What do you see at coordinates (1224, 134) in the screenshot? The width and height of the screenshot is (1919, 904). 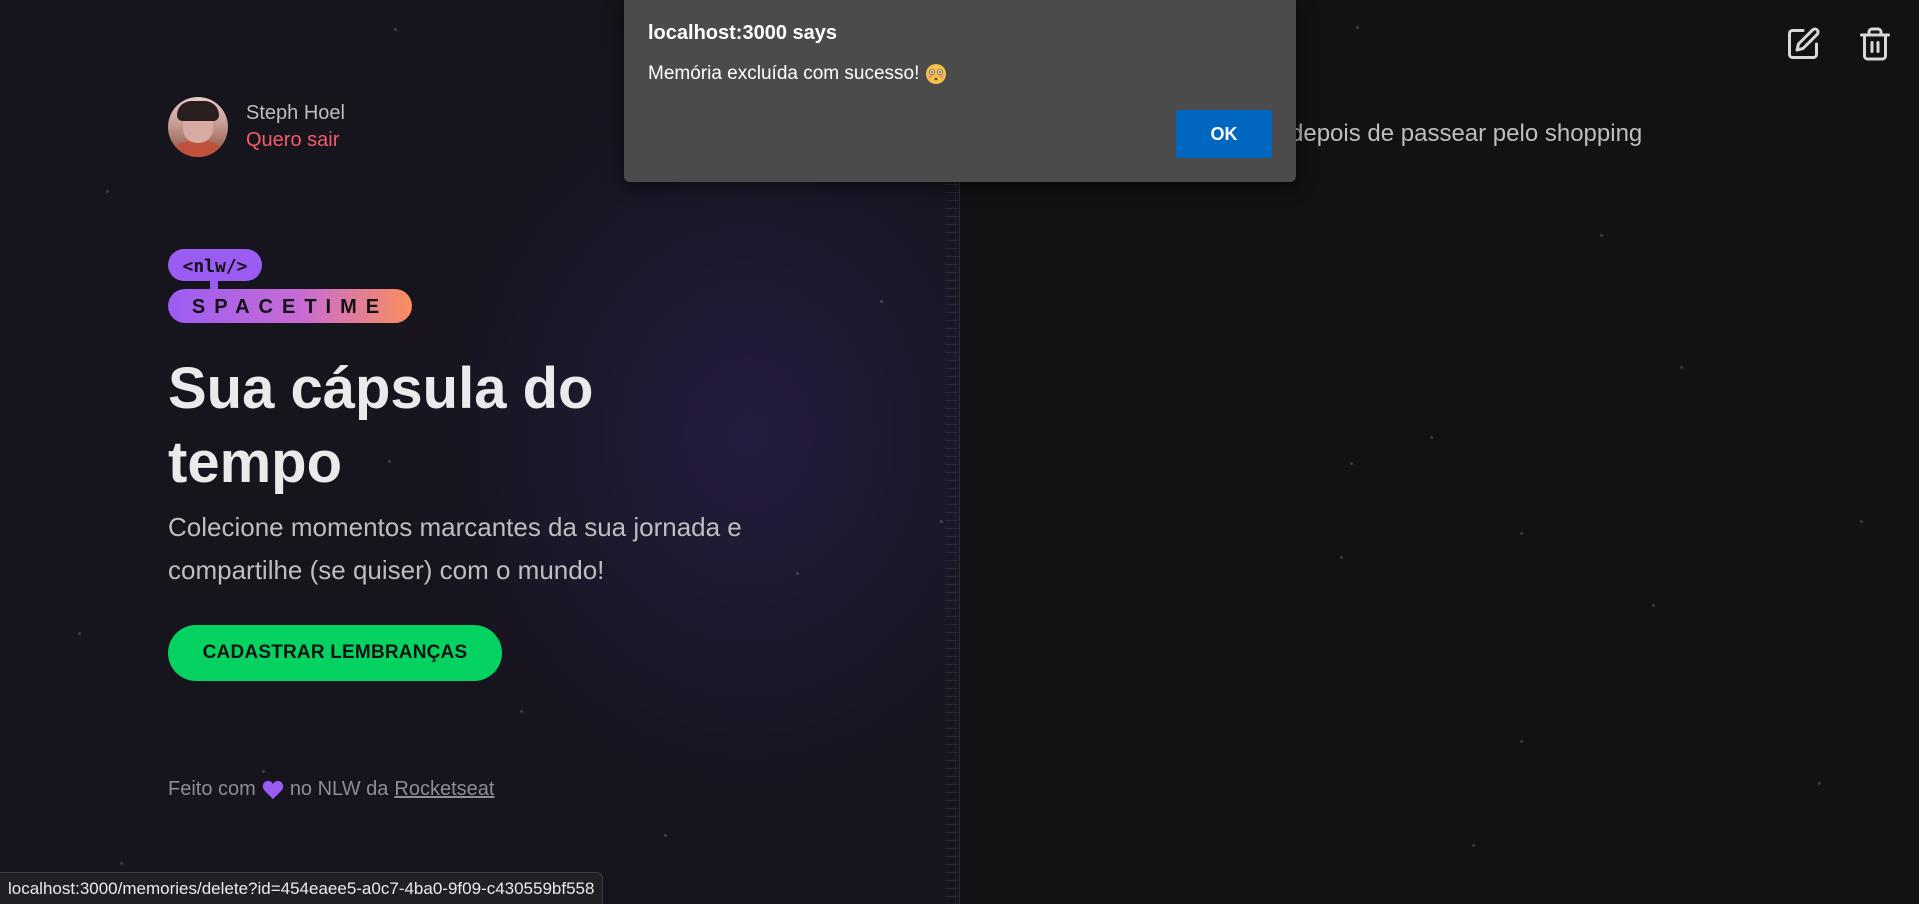 I see `dialog-ok-button: OK` at bounding box center [1224, 134].